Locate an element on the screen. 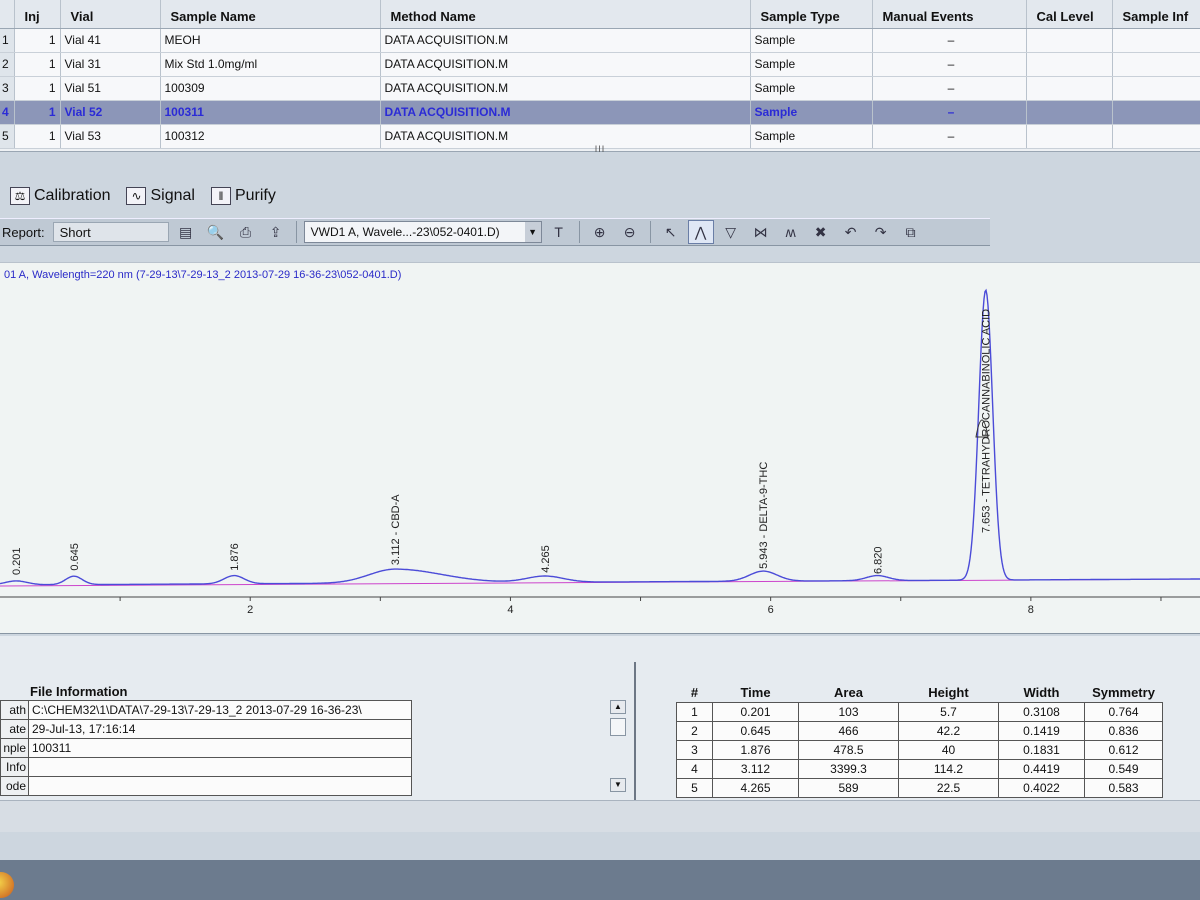 This screenshot has width=1200, height=900. tab-calibration: ⚖ Calibration is located at coordinates (60, 196).